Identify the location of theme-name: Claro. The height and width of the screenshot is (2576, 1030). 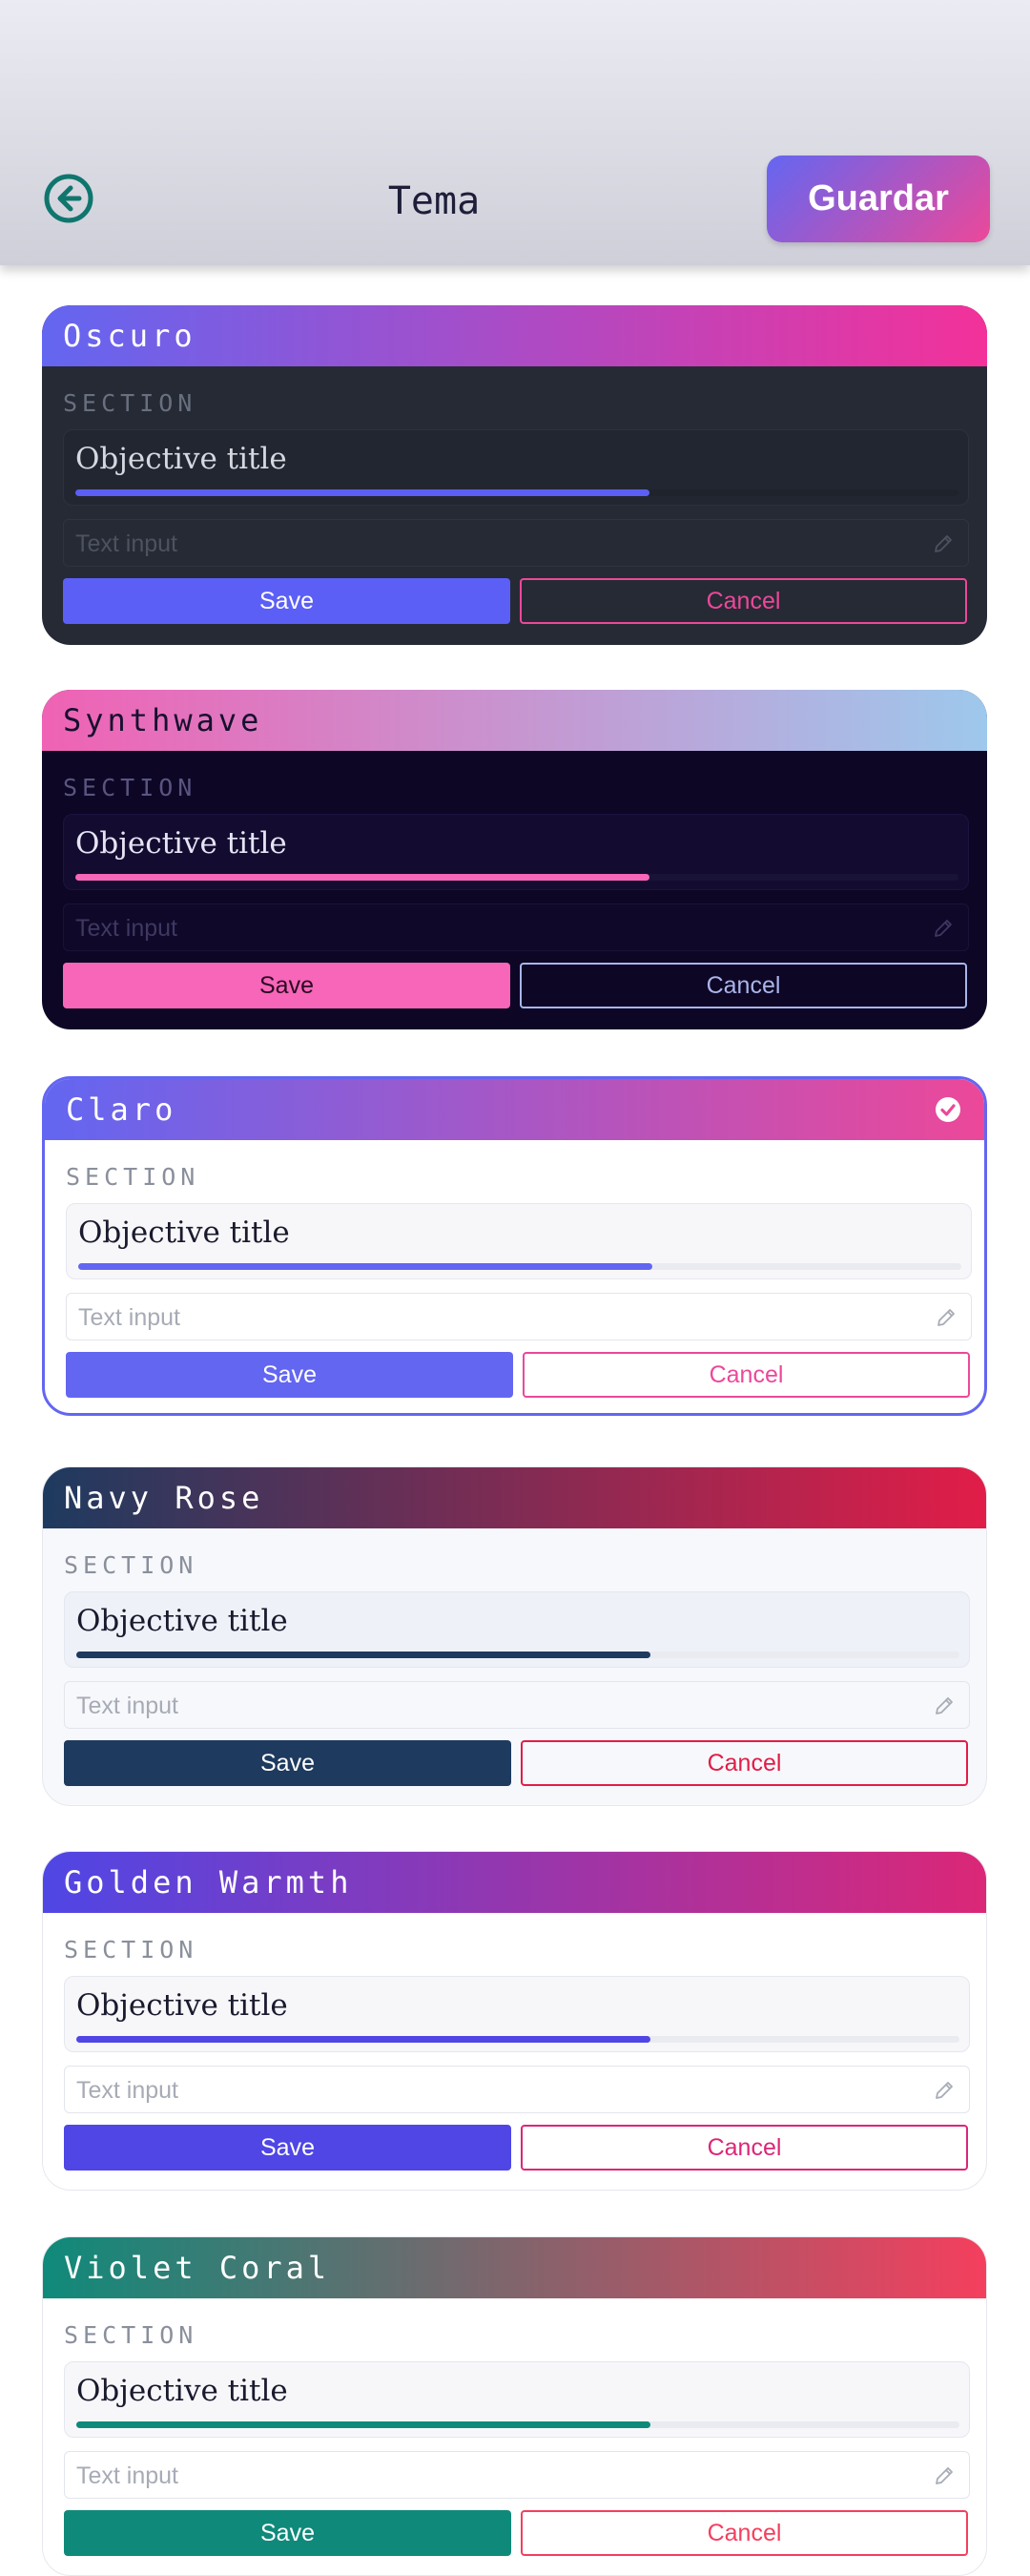
(121, 1109).